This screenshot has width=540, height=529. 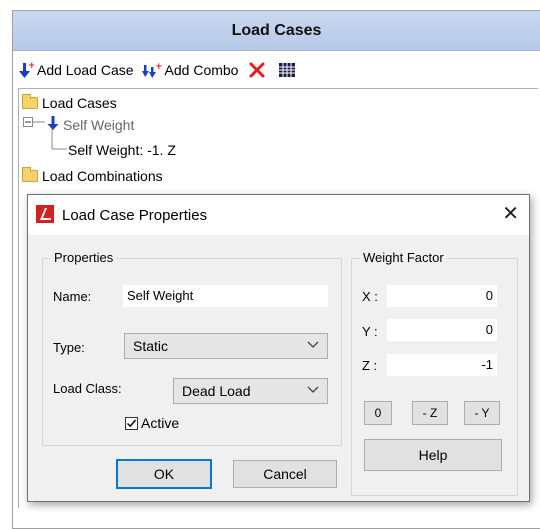 What do you see at coordinates (45, 215) in the screenshot?
I see `app-logo-icon` at bounding box center [45, 215].